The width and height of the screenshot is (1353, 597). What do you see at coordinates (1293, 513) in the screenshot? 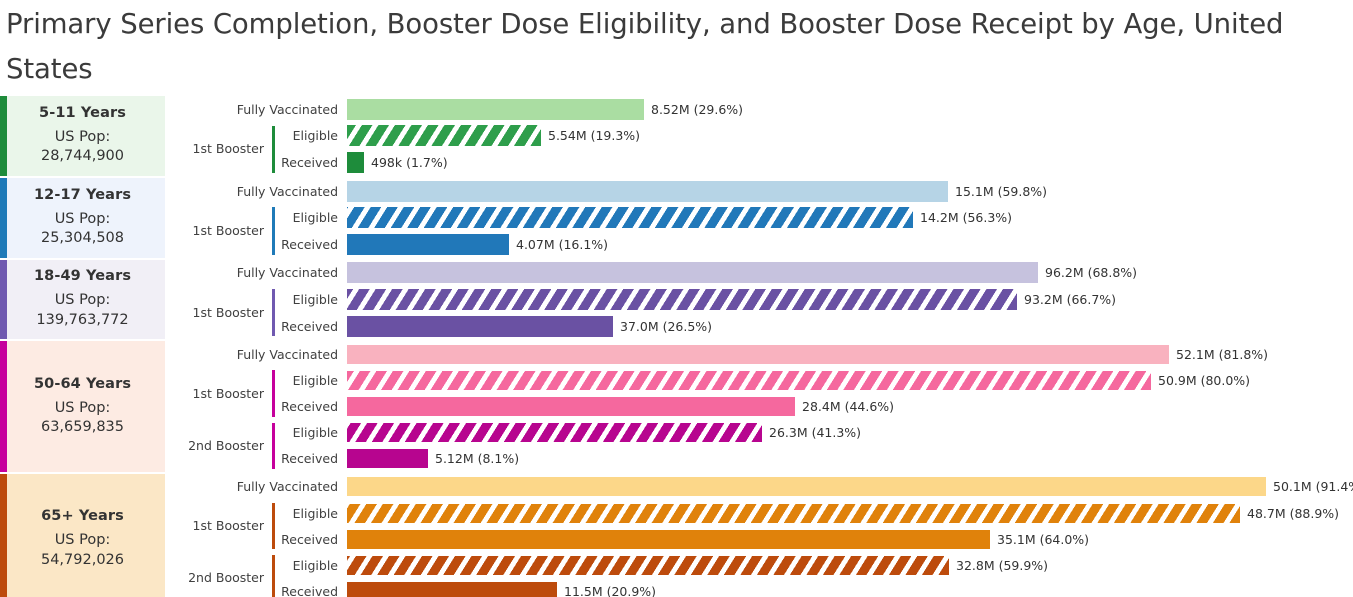
I see `bar-value-label: 48.7M (88.9%)` at bounding box center [1293, 513].